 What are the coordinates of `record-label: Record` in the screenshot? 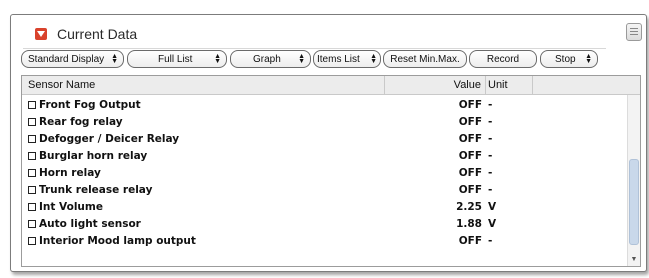 It's located at (503, 59).